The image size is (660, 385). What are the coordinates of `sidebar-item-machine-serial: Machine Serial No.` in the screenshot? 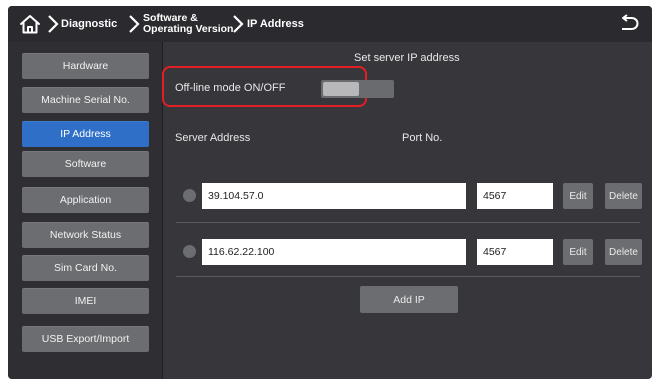 It's located at (85, 100).